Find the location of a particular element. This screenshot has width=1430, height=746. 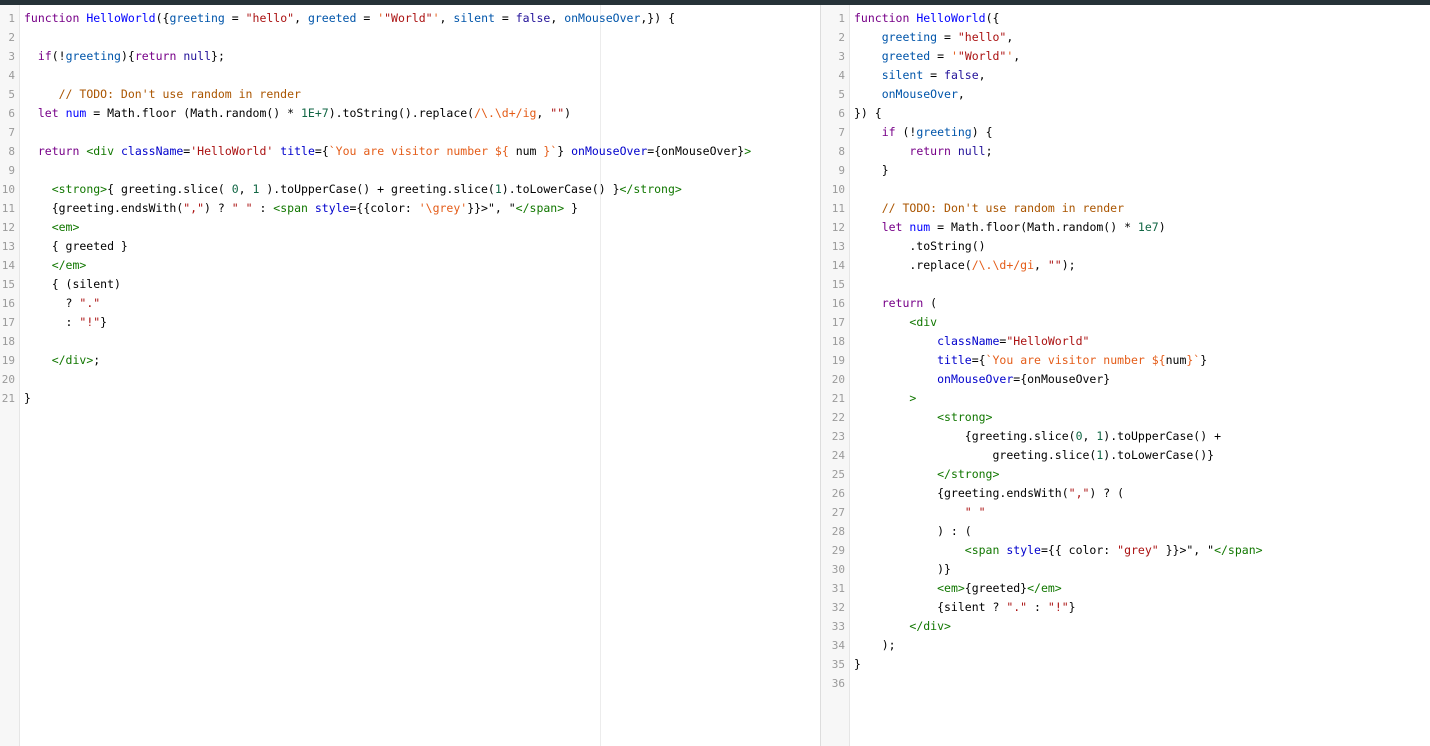

code-token: }) { is located at coordinates (868, 113).